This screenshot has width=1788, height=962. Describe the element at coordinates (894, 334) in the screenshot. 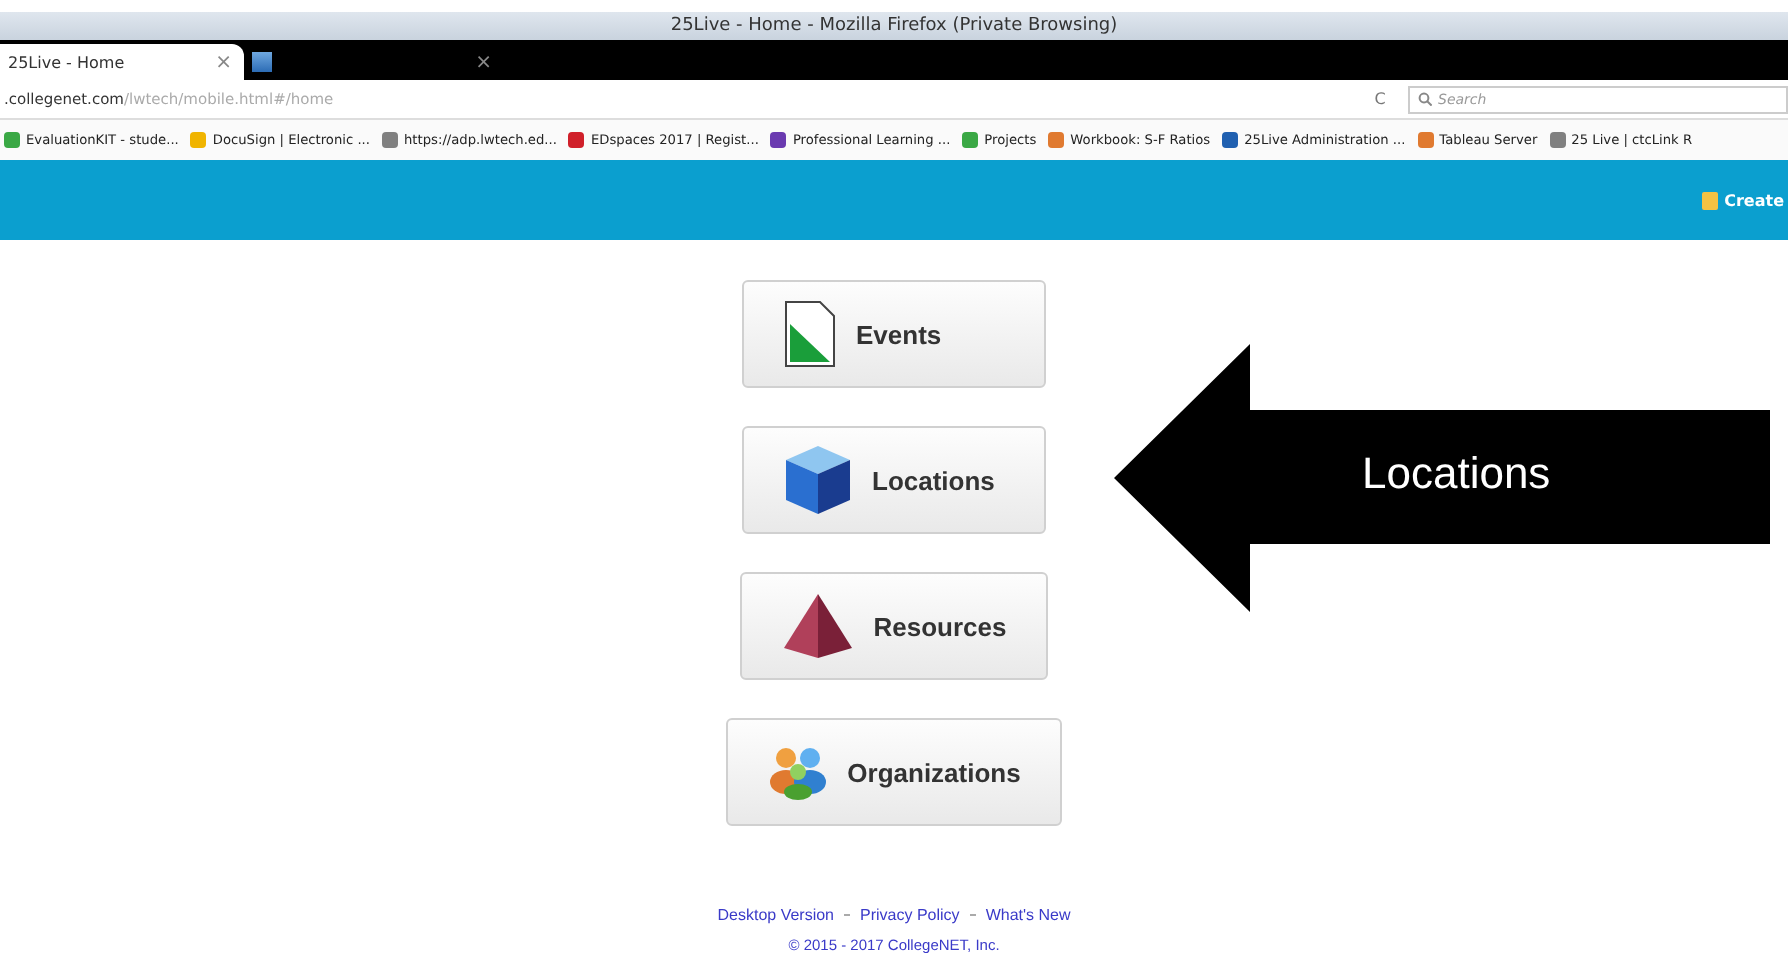

I see `menu-button: Events` at that location.